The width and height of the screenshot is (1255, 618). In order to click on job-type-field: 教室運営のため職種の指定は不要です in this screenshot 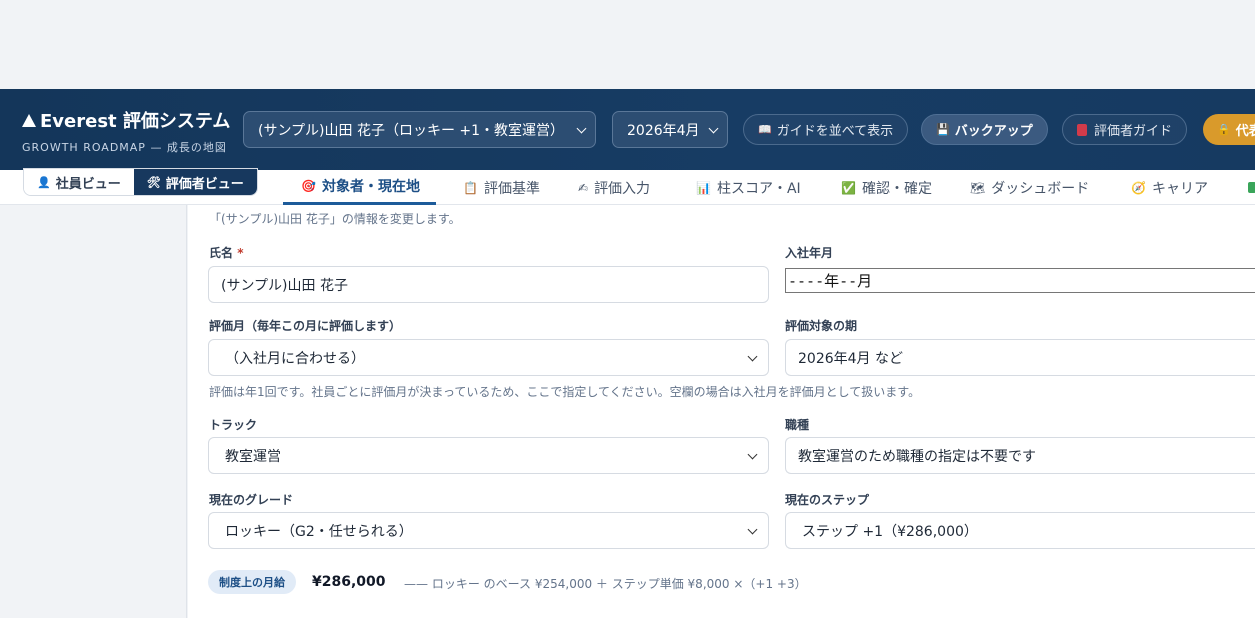, I will do `click(1020, 455)`.